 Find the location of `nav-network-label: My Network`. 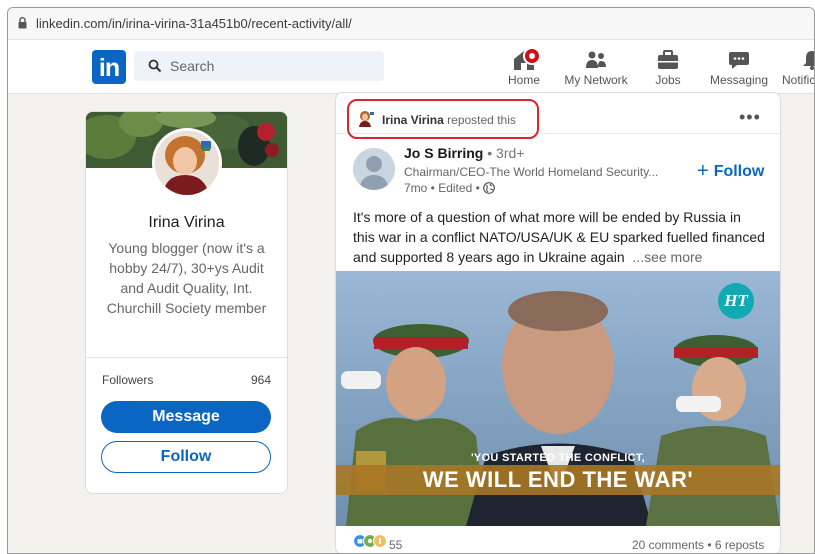

nav-network-label: My Network is located at coordinates (596, 80).